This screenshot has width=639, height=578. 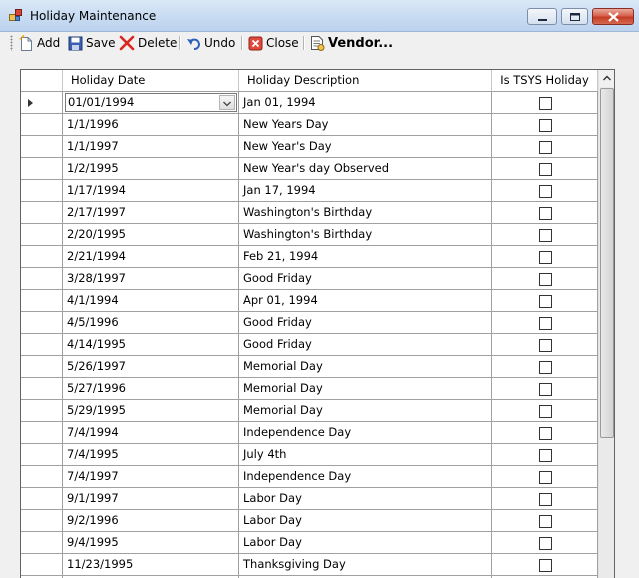 I want to click on undo-button: Undo, so click(x=210, y=43).